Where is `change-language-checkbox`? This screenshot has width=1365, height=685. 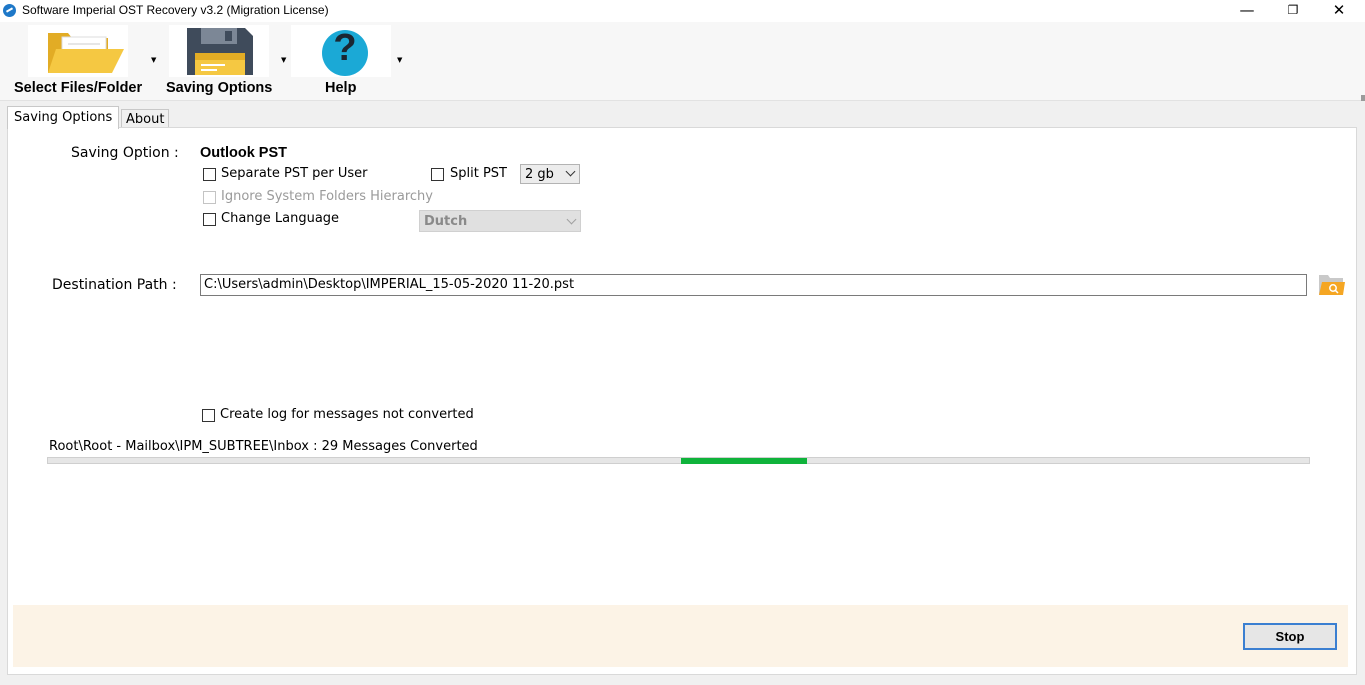
change-language-checkbox is located at coordinates (209, 219).